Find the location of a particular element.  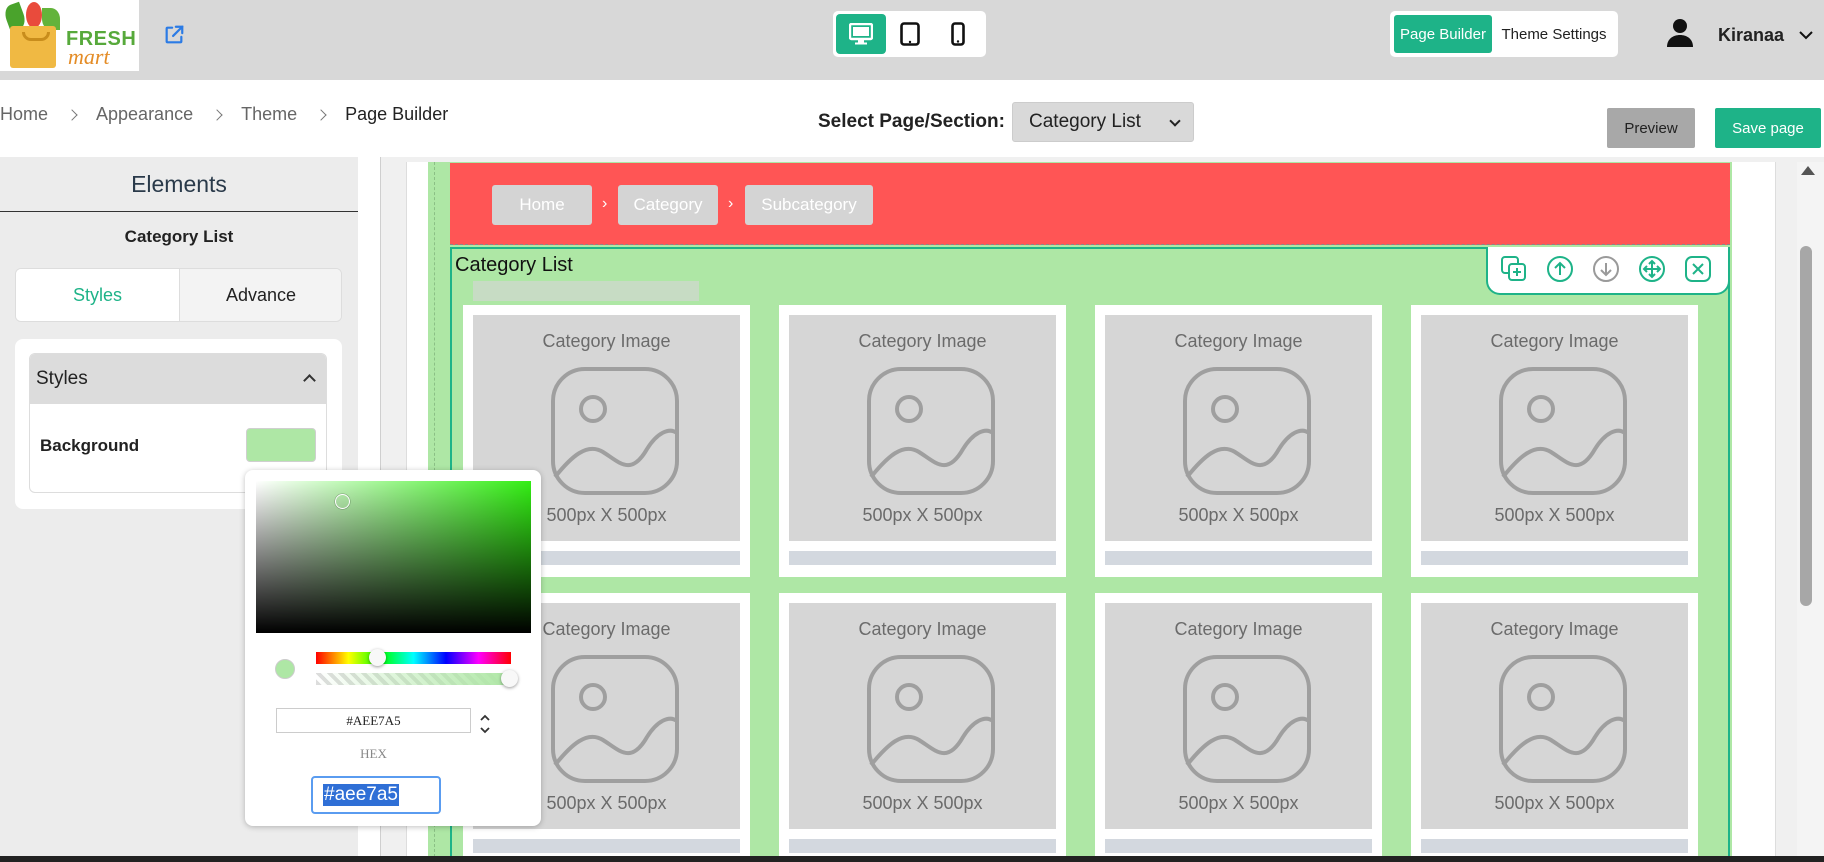

user-avatar-icon is located at coordinates (1680, 33).